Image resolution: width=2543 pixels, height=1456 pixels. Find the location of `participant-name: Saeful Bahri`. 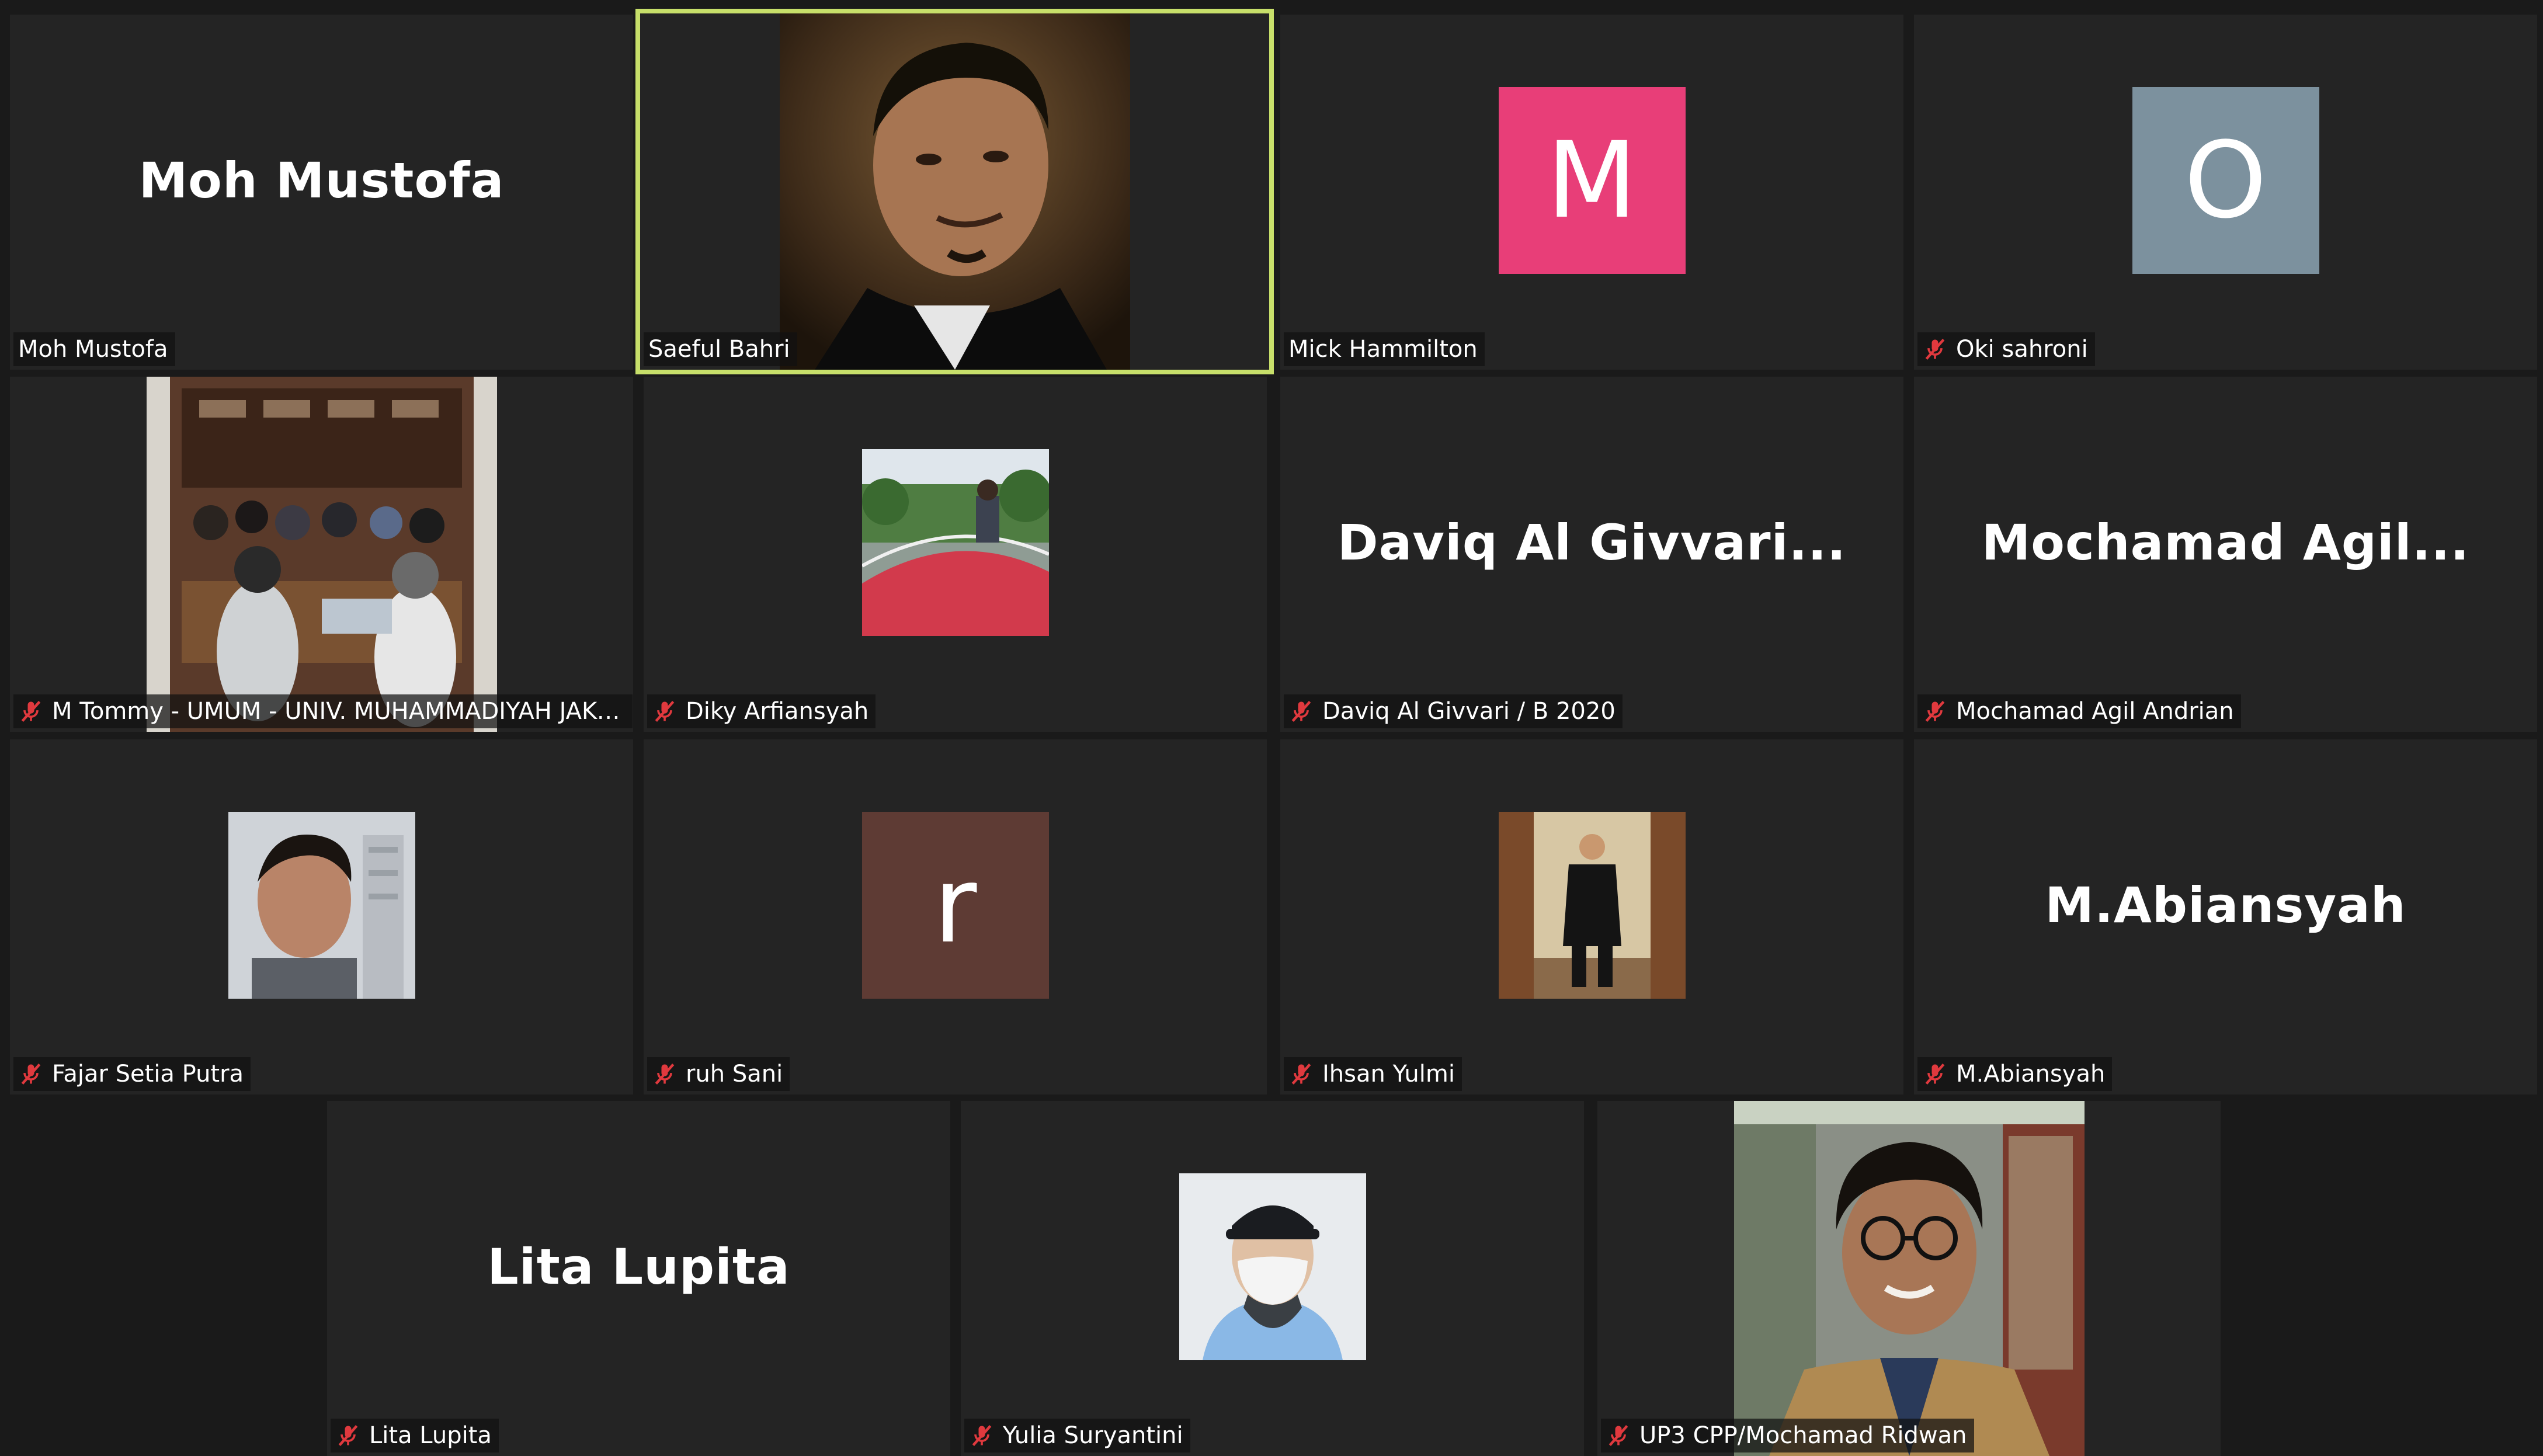

participant-name: Saeful Bahri is located at coordinates (719, 349).